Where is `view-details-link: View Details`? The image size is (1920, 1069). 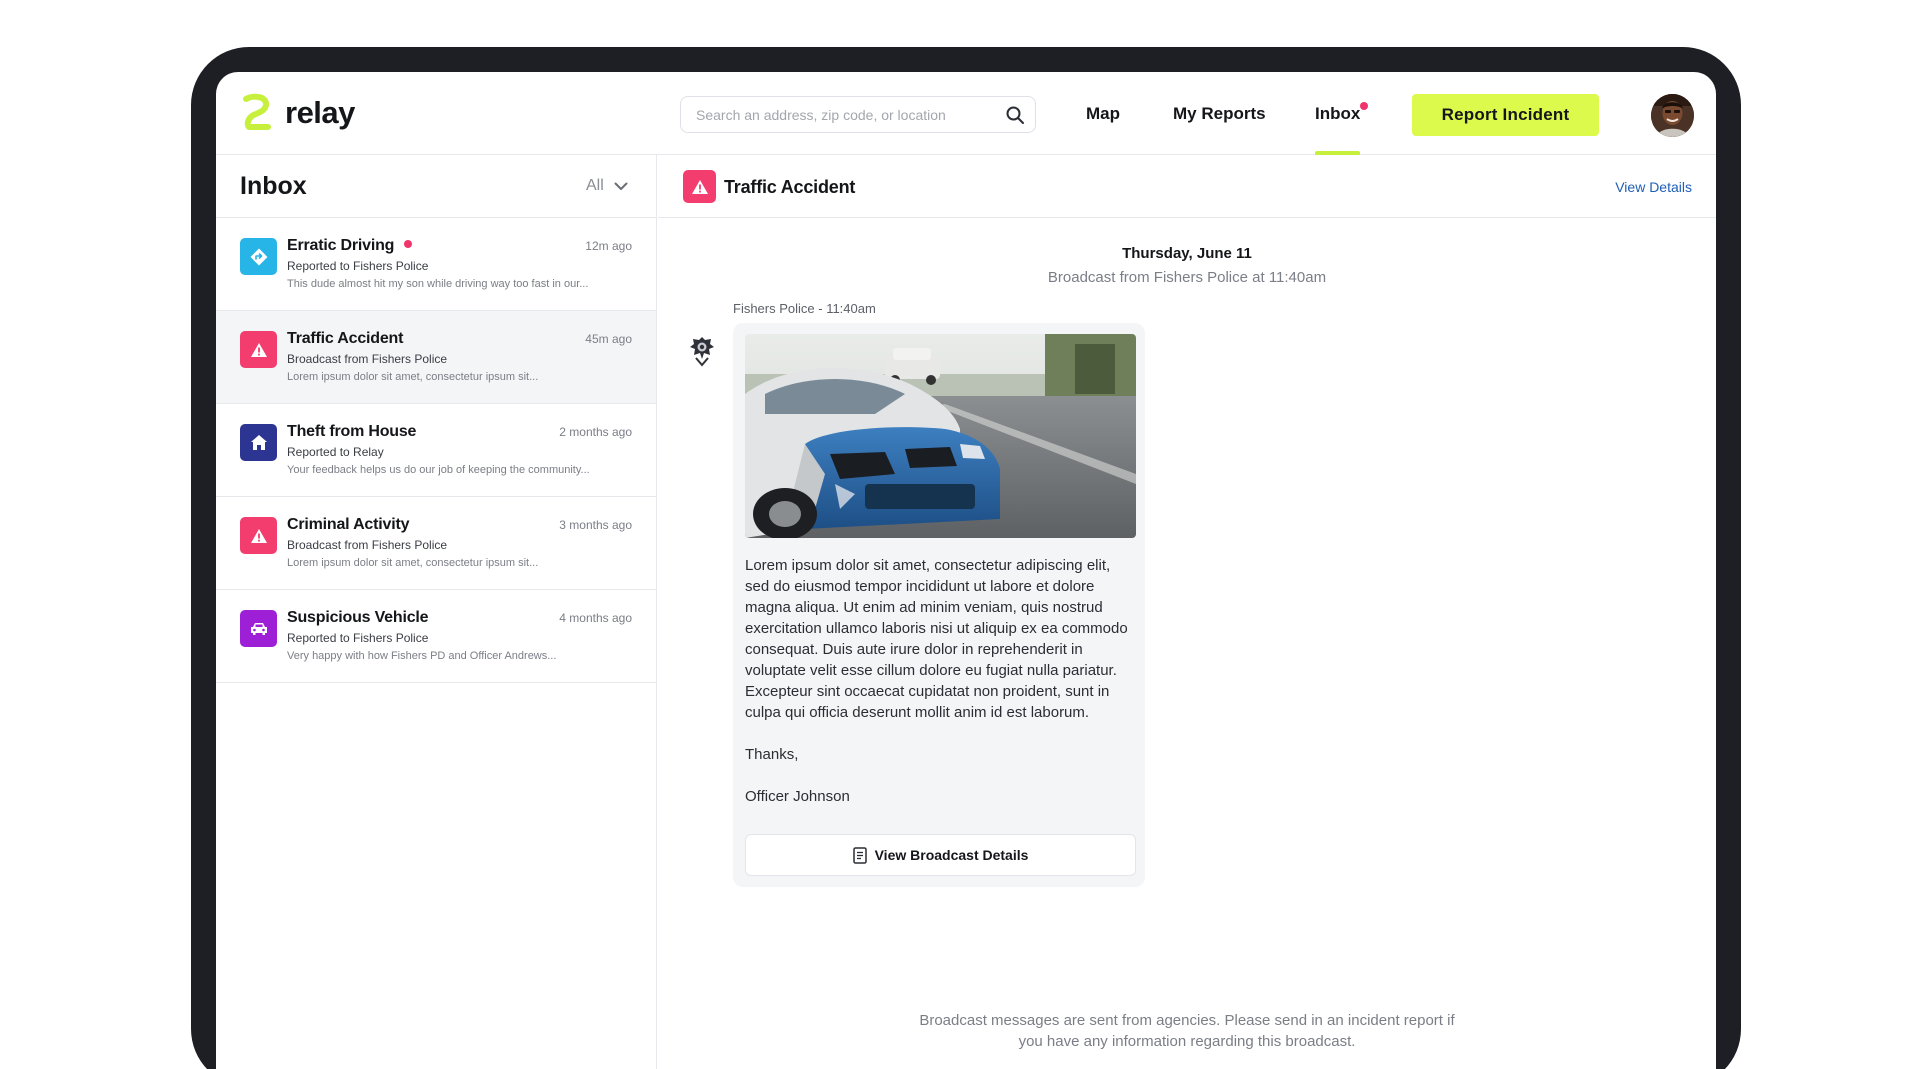
view-details-link: View Details is located at coordinates (1653, 187).